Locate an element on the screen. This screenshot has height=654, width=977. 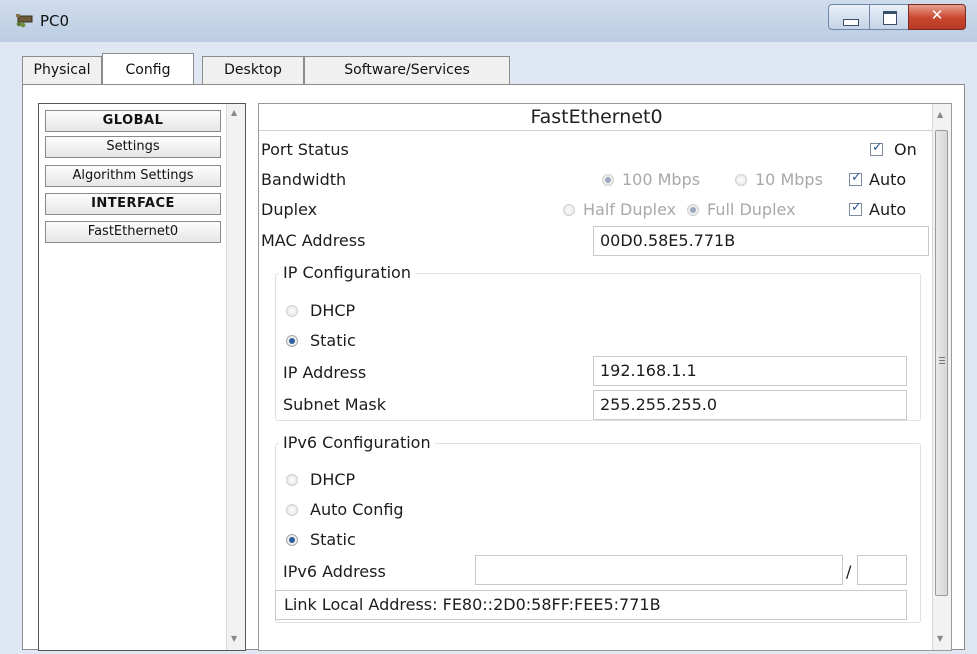
close-button: ✕ is located at coordinates (937, 17).